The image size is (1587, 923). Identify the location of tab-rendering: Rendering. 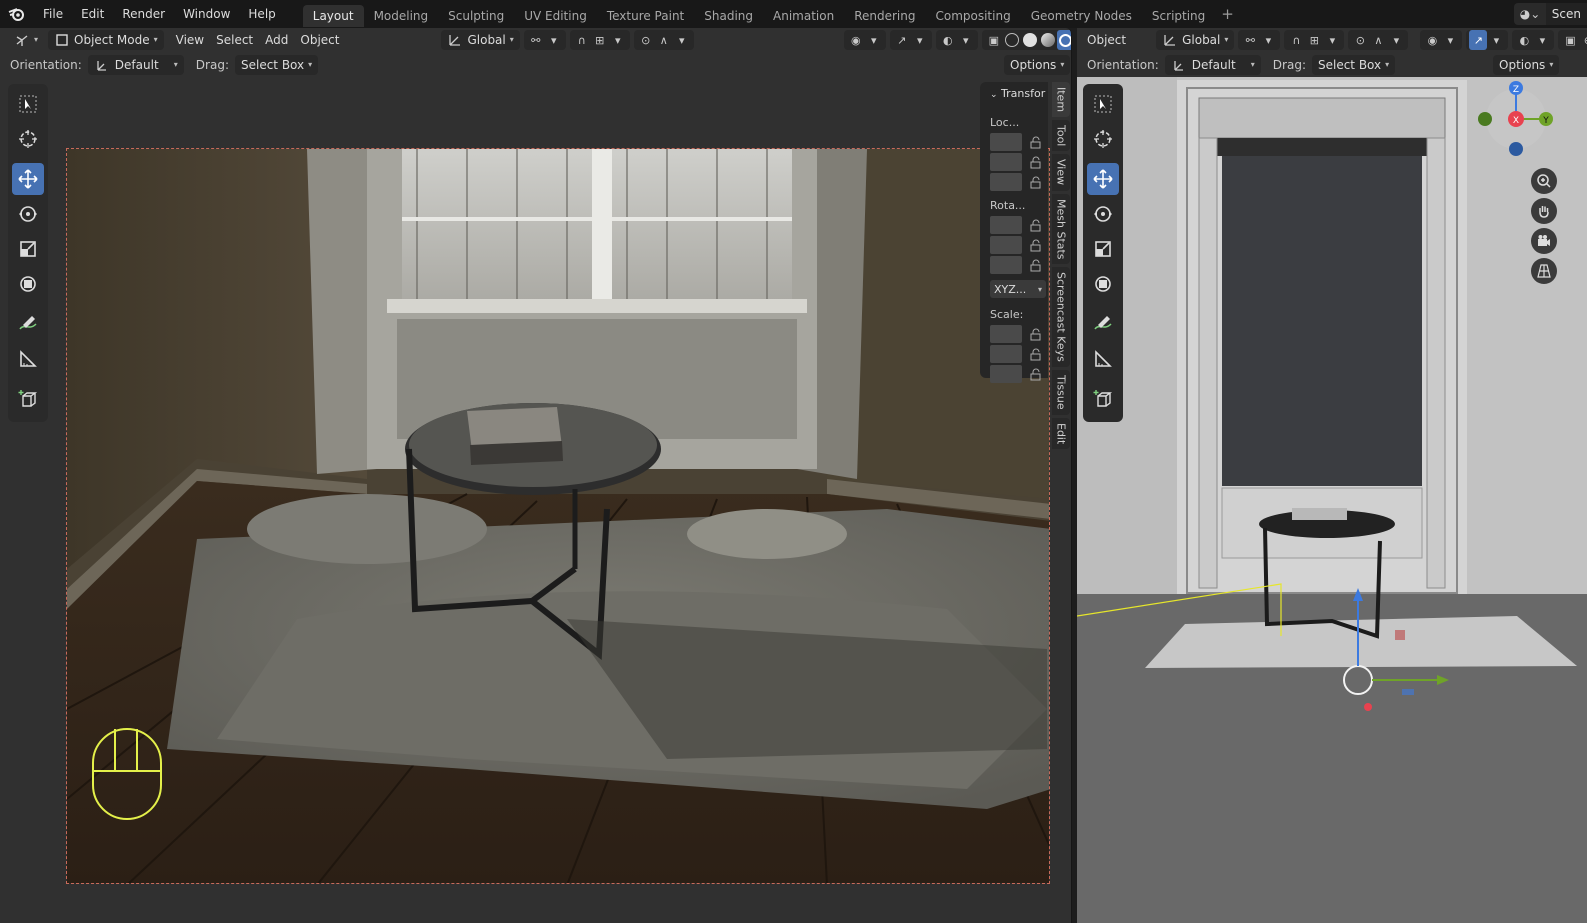
(884, 16).